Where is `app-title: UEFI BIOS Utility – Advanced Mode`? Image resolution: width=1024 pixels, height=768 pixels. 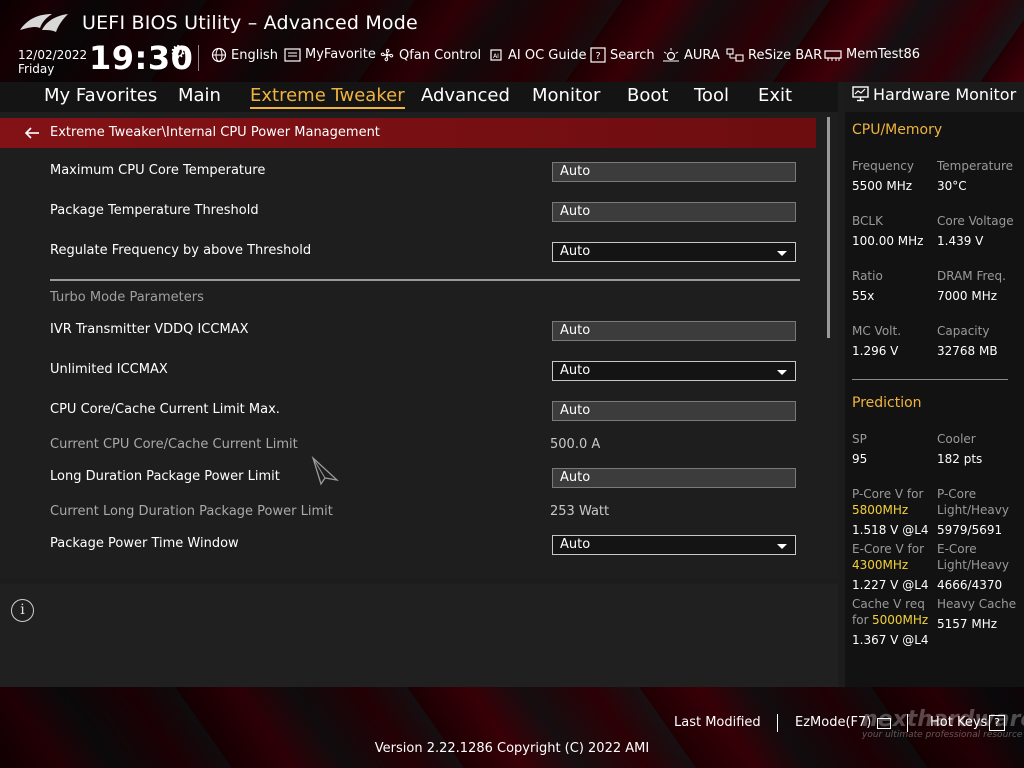 app-title: UEFI BIOS Utility – Advanced Mode is located at coordinates (250, 23).